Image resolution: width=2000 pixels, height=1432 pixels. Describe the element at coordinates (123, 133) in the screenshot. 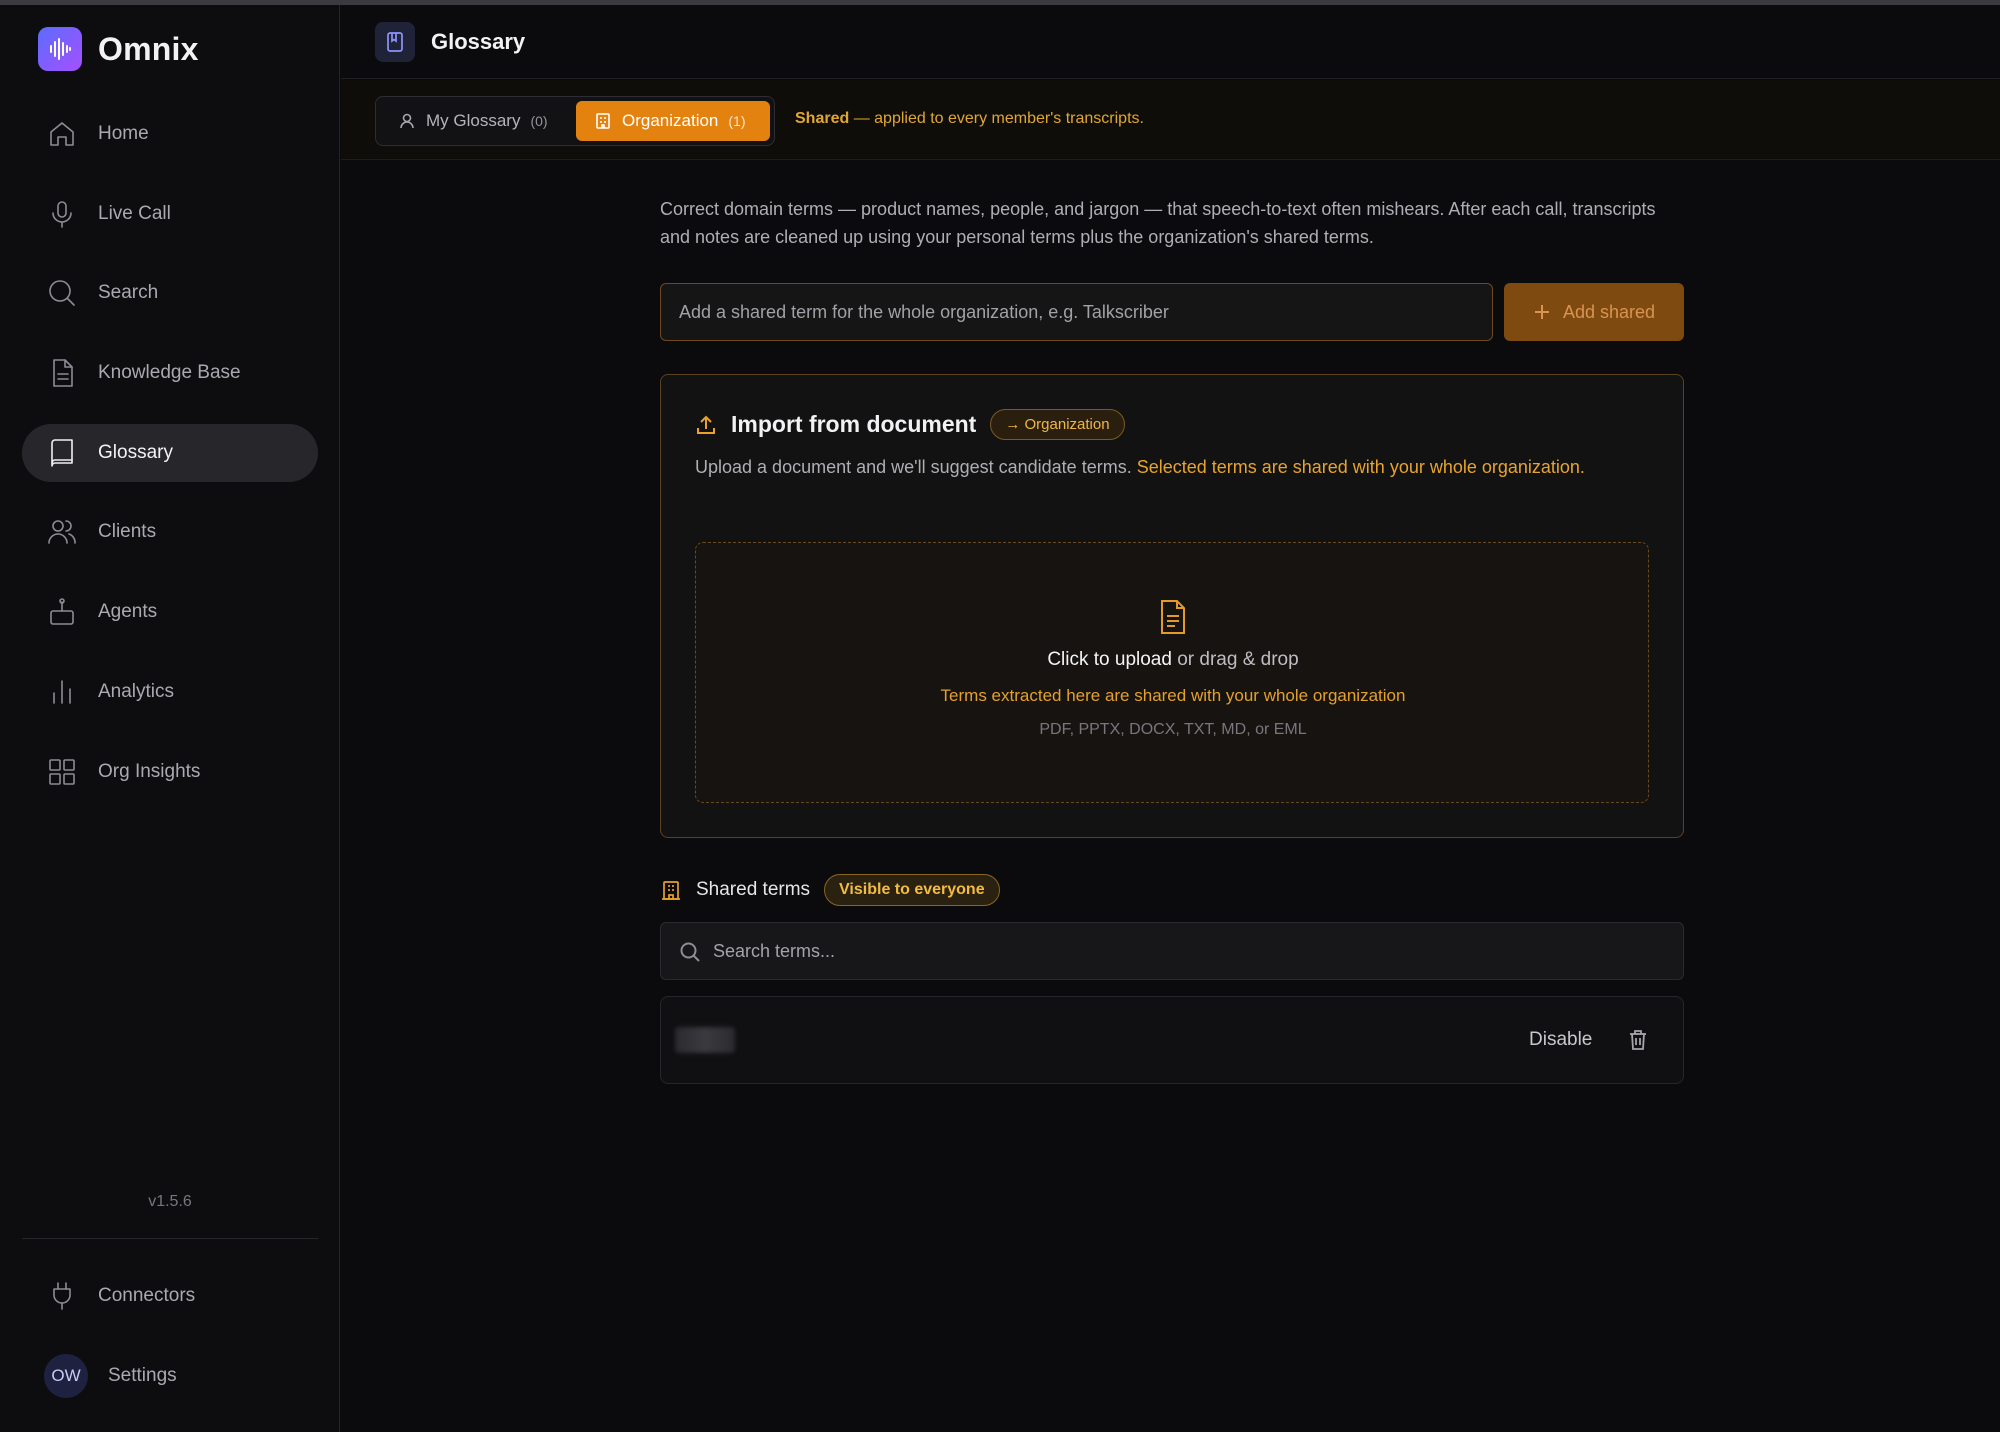

I see `sidebar-item-label: Home` at that location.